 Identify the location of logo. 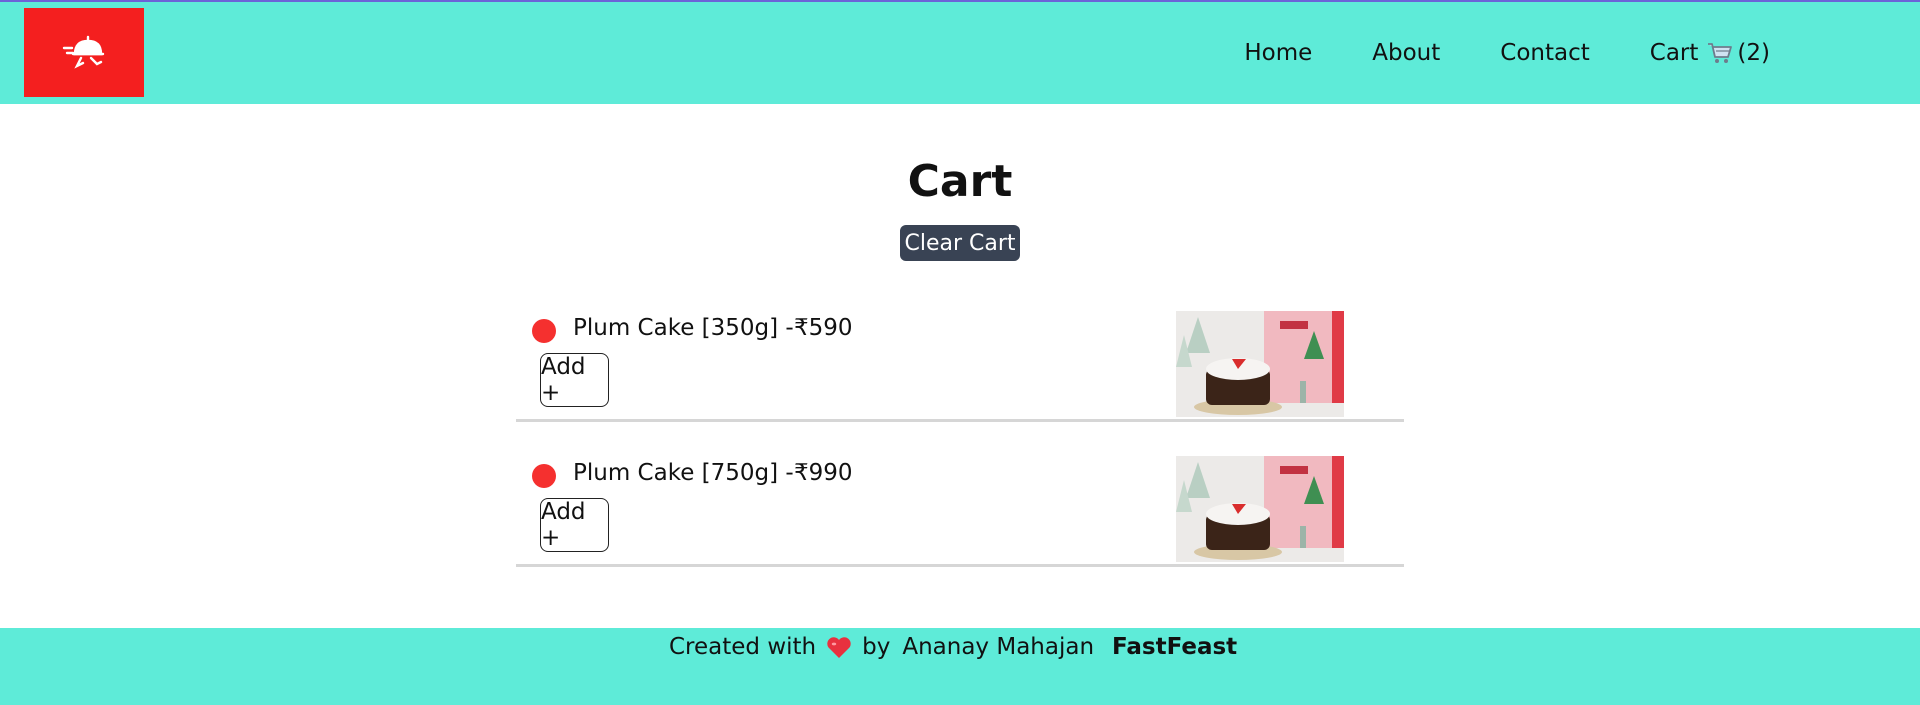
(84, 52).